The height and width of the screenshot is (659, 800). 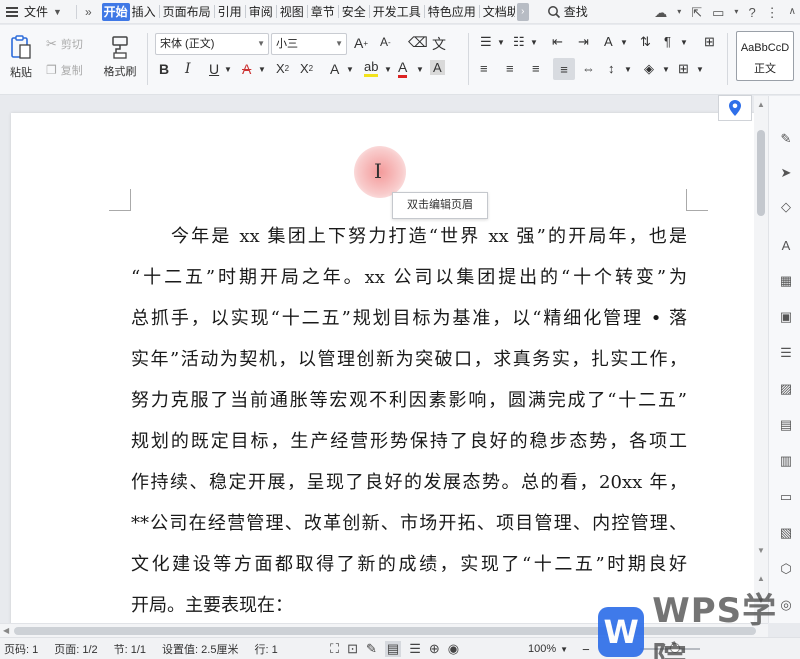 I want to click on align-left-icon: ≡, so click(x=484, y=68).